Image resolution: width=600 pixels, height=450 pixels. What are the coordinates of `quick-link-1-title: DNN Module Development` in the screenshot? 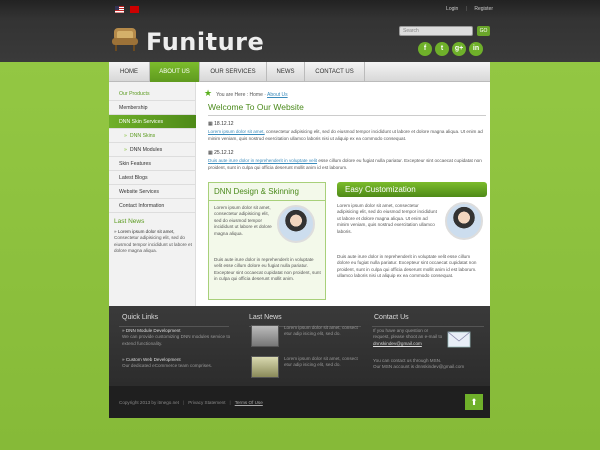 It's located at (153, 330).